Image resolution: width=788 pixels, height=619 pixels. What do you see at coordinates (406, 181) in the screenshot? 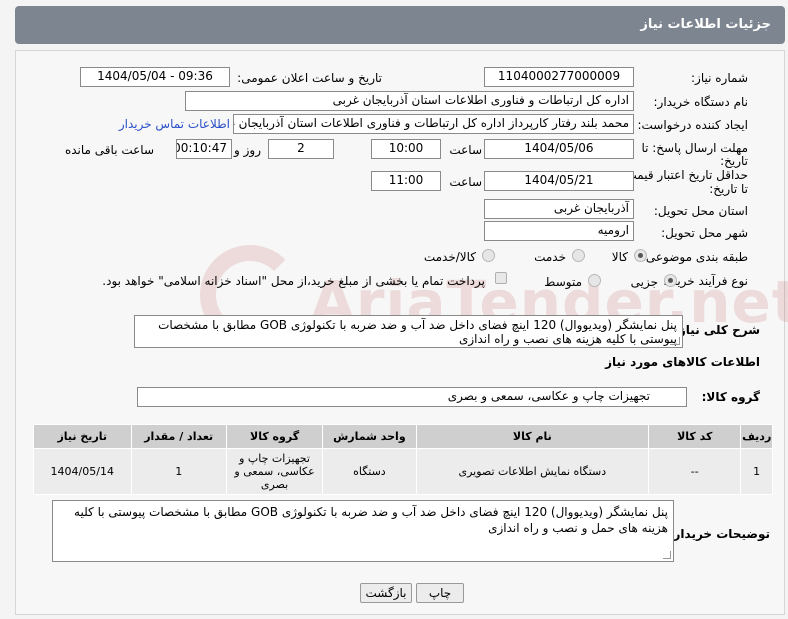
I see `validity-time-field: 11:00` at bounding box center [406, 181].